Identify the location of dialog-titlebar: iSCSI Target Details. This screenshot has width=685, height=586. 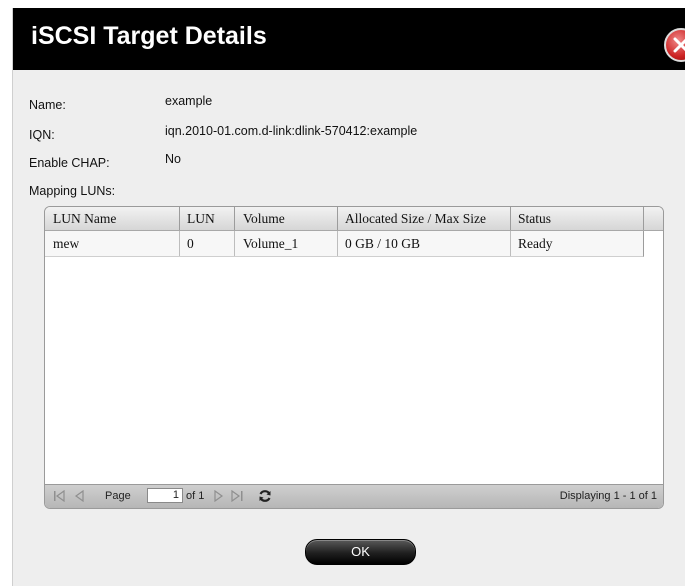
(349, 39).